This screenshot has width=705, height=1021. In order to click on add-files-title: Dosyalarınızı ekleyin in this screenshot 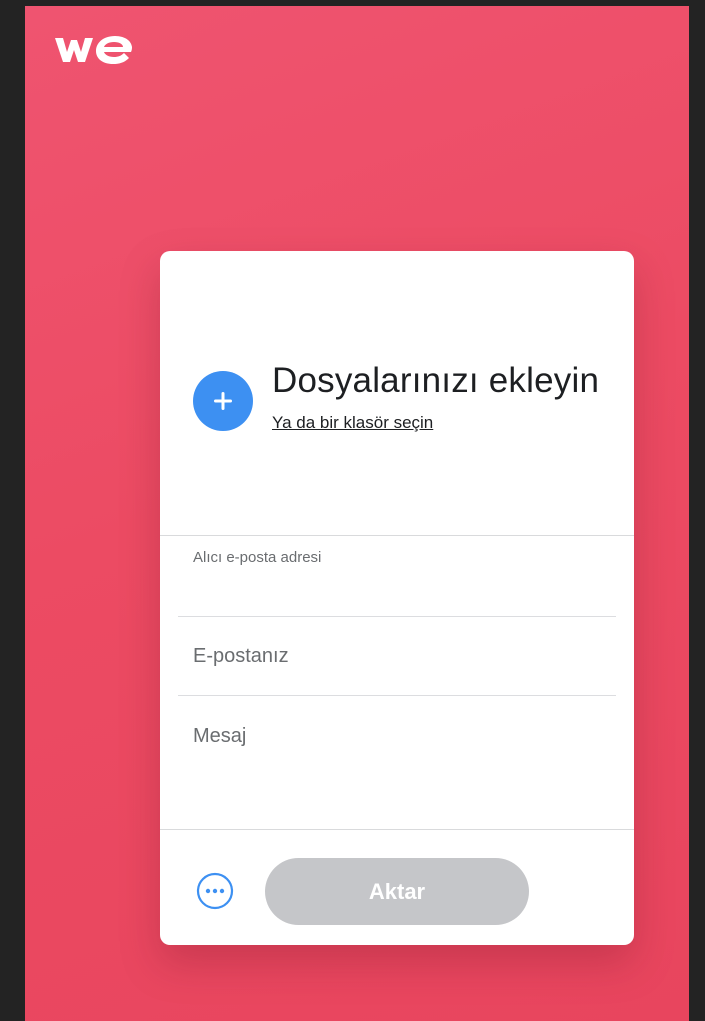, I will do `click(435, 381)`.